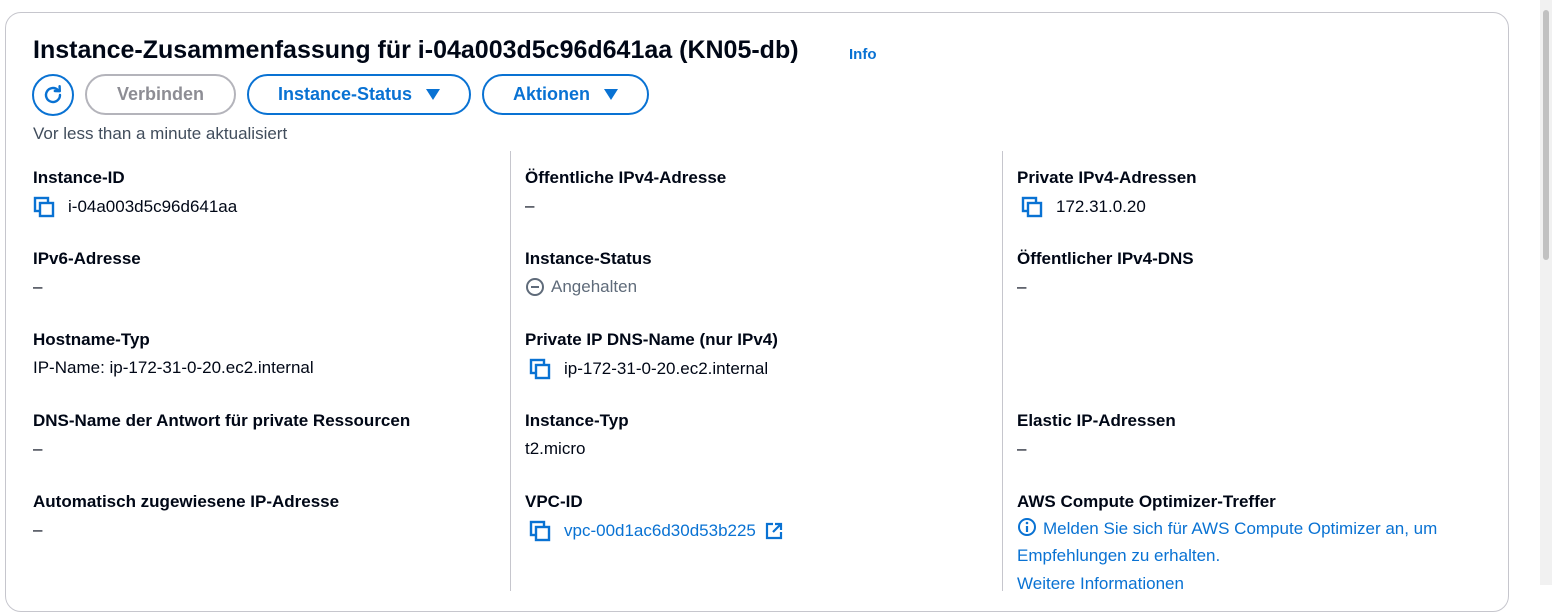 The image size is (1552, 612). Describe the element at coordinates (594, 286) in the screenshot. I see `instance-status-value: Angehalten` at that location.